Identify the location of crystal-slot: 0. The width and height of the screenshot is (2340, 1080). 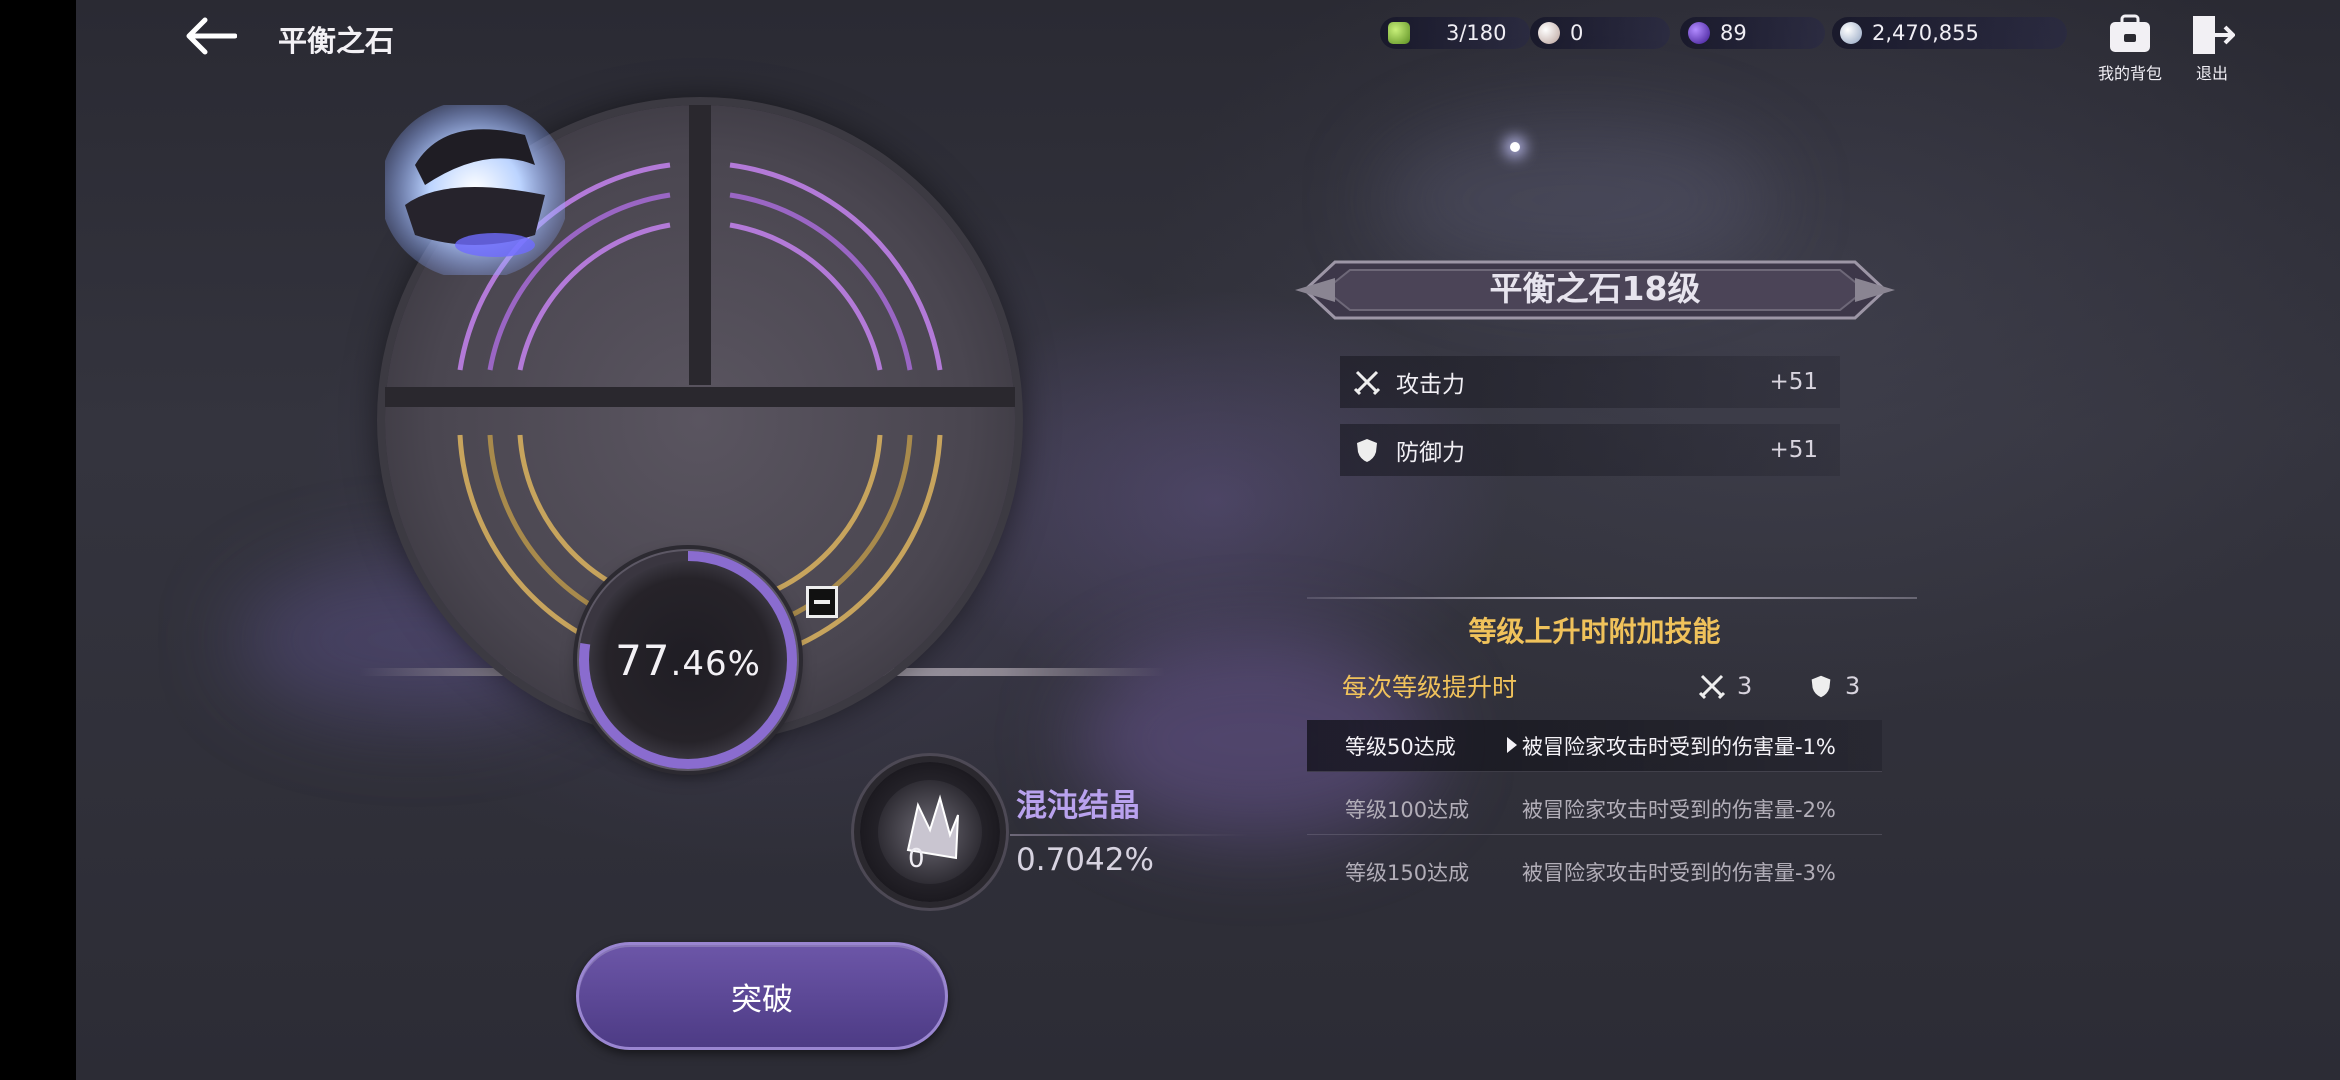
(930, 832).